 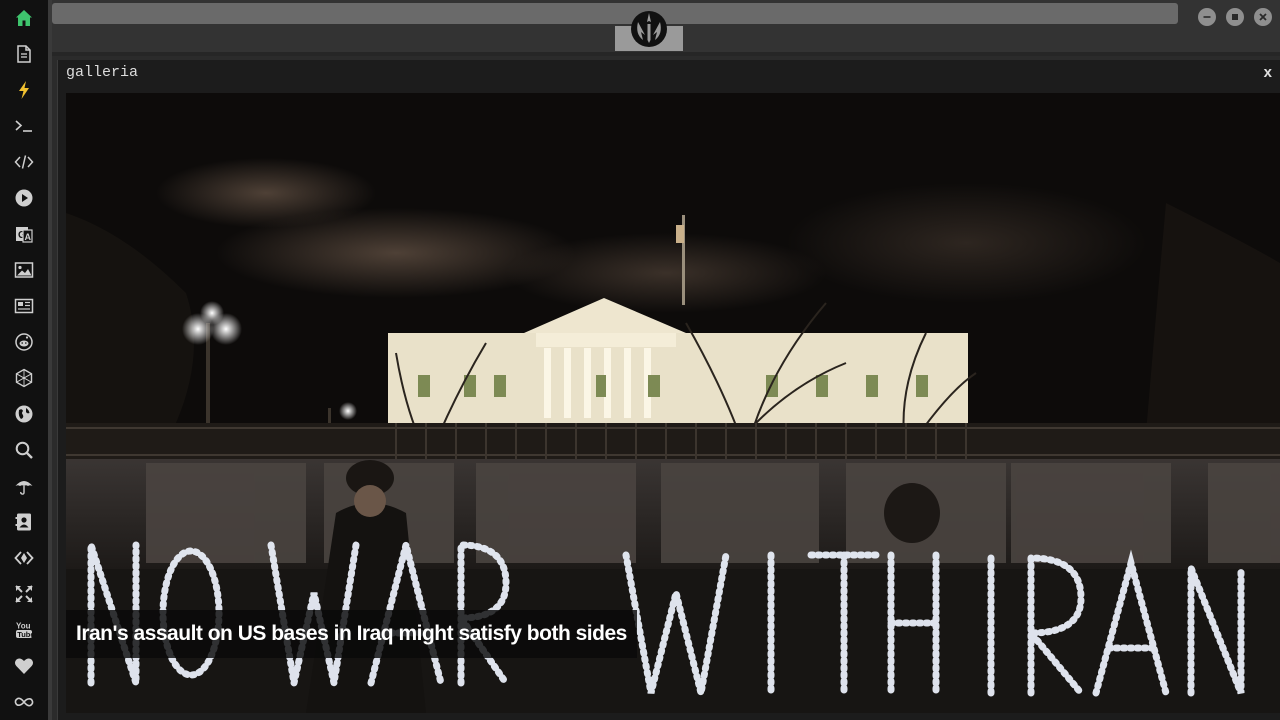 I want to click on dock-item-home, so click(x=24, y=18).